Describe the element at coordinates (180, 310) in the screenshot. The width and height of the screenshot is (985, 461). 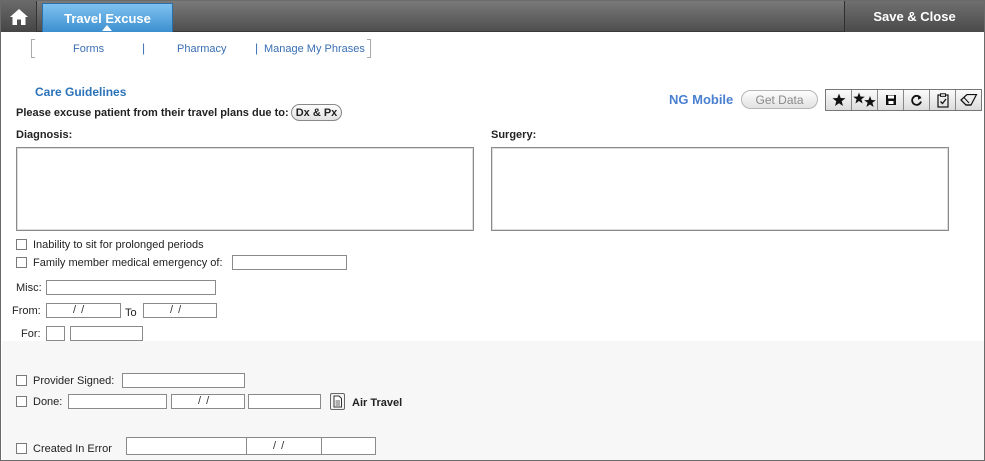
I see `to-date-input: / /` at that location.